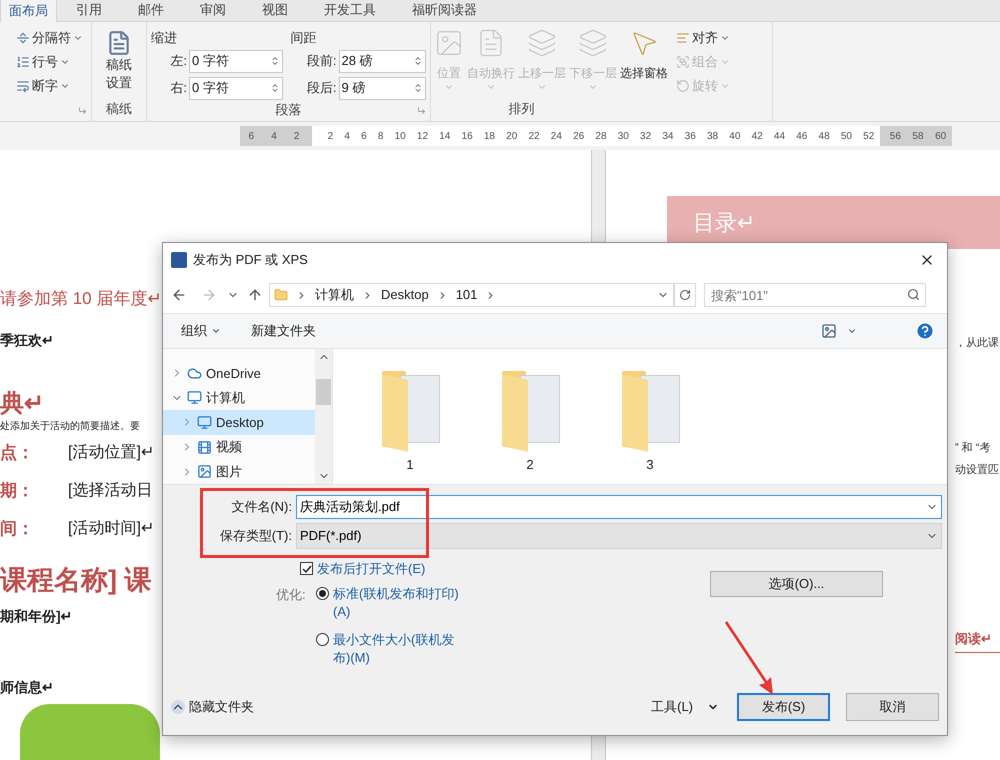  Describe the element at coordinates (28, 11) in the screenshot. I see `ribbon-tab: 面布局` at that location.